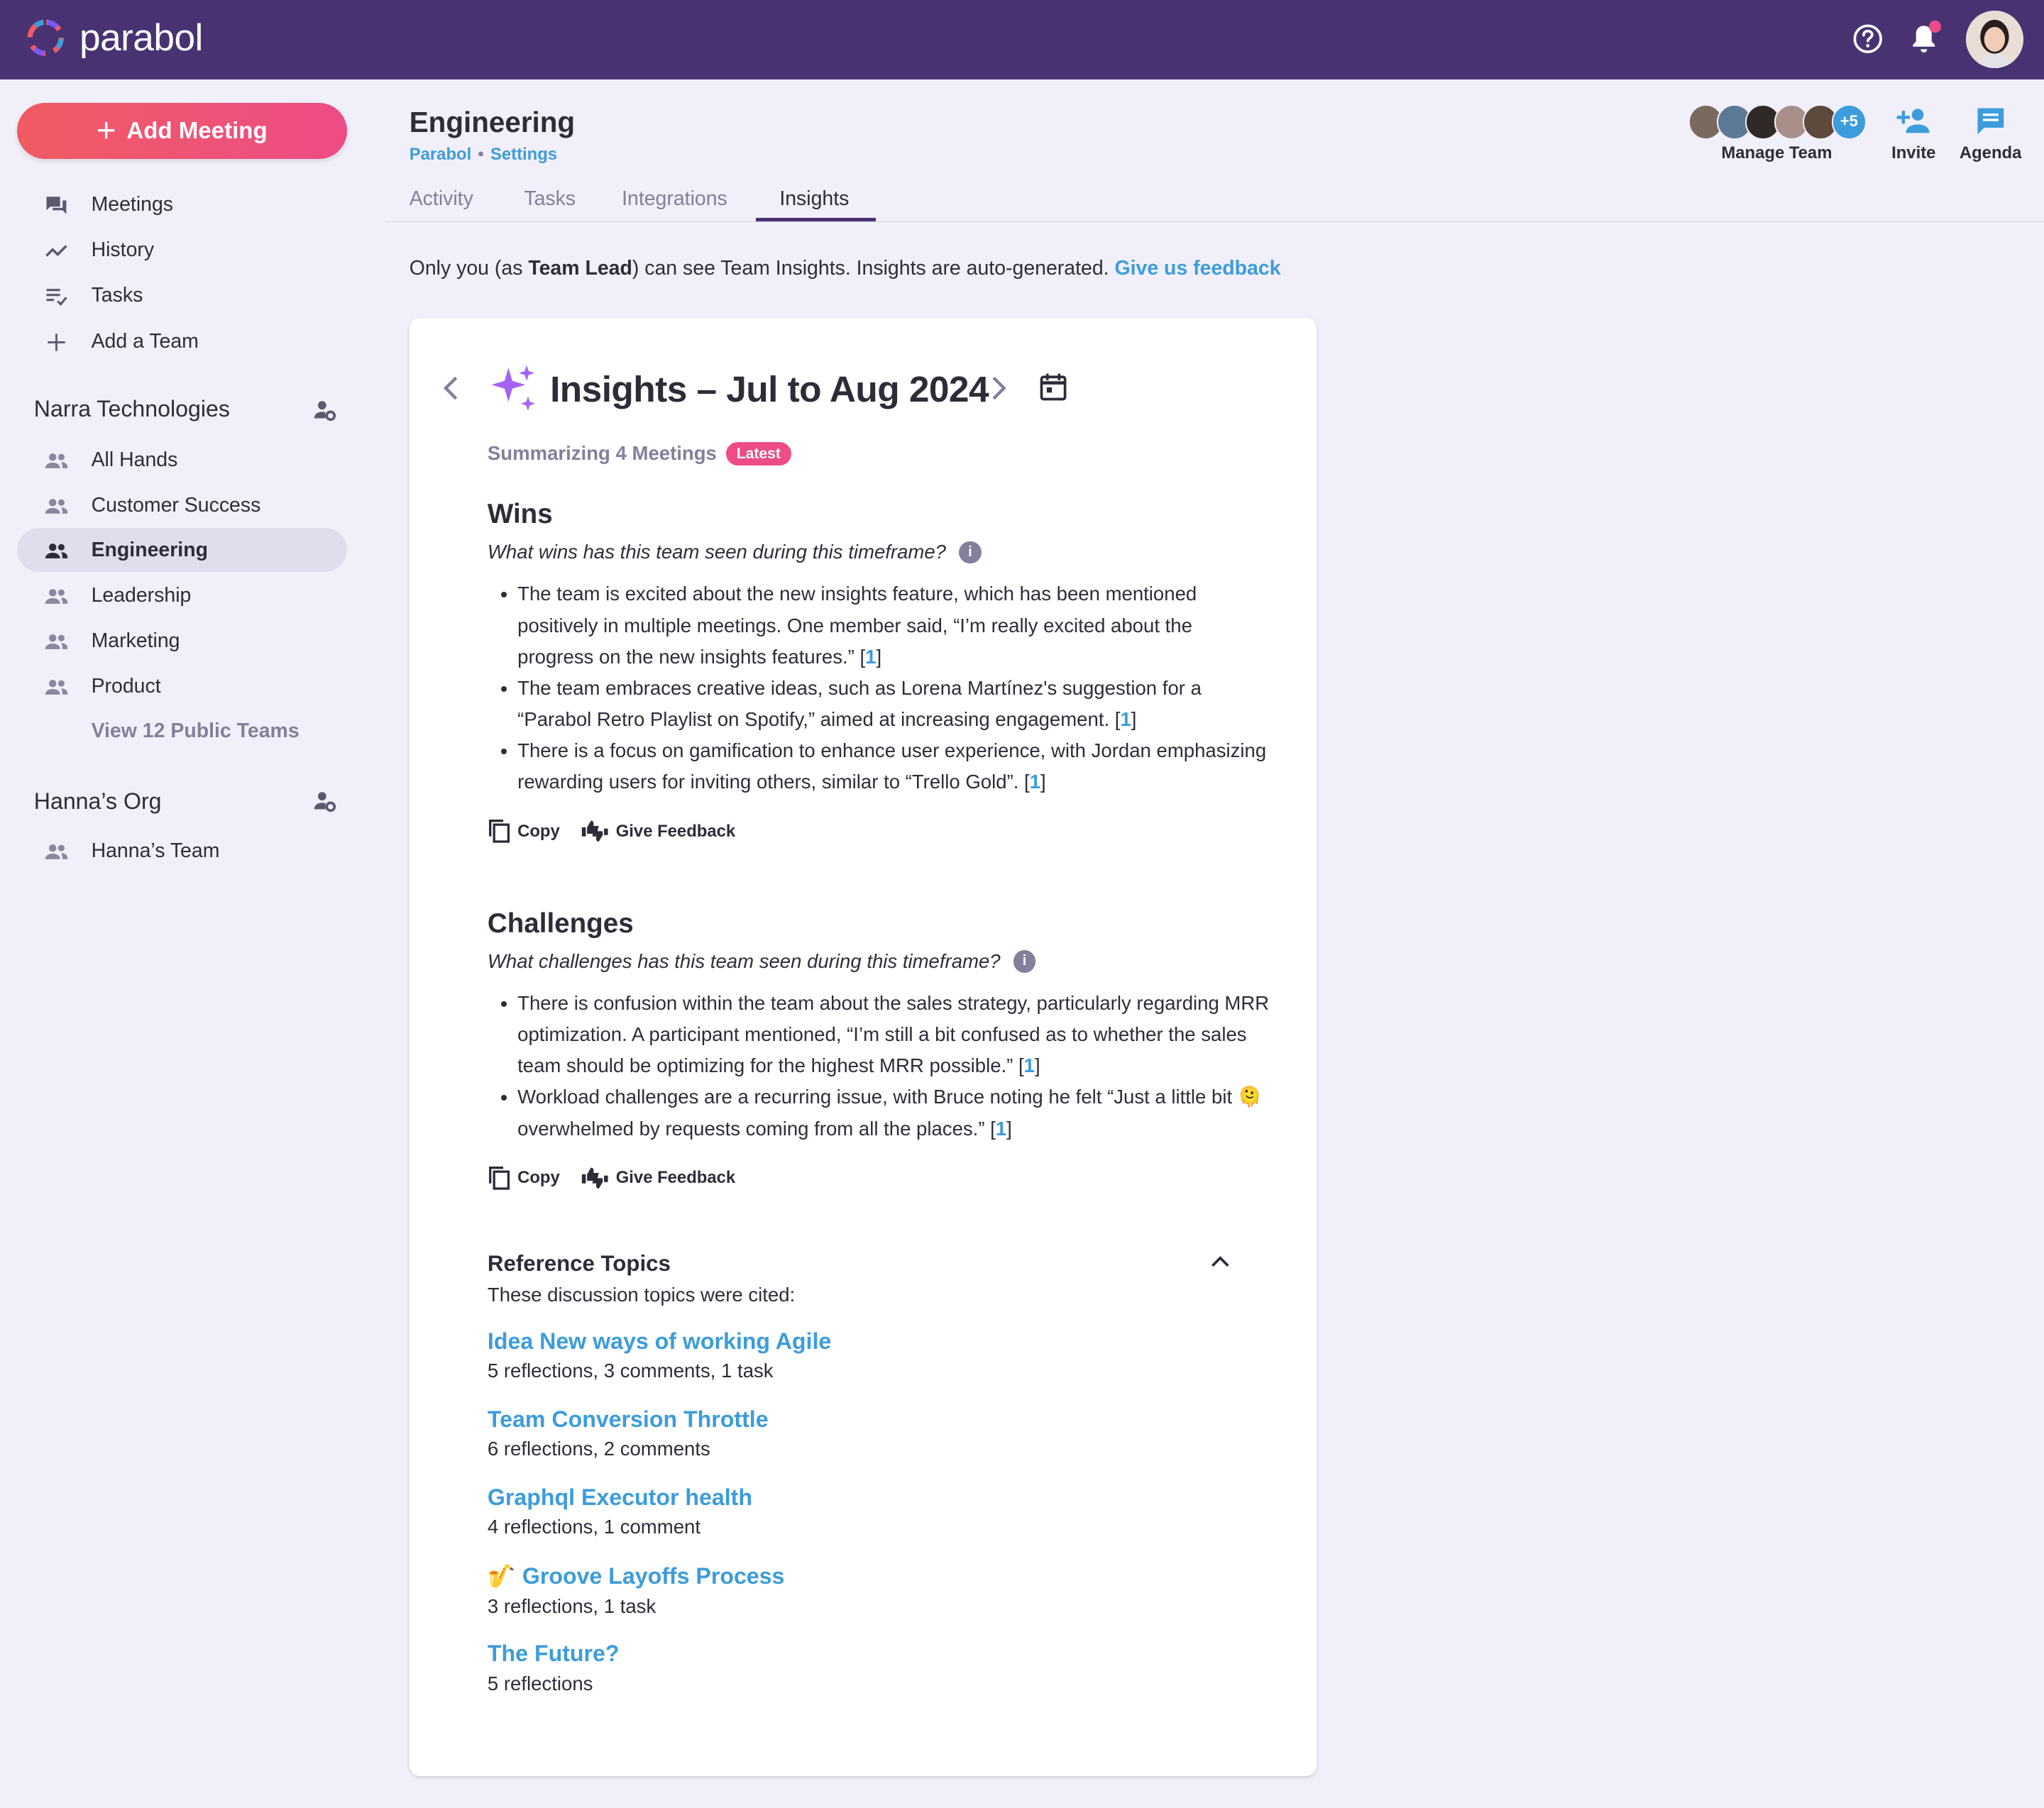  What do you see at coordinates (106, 130) in the screenshot?
I see `plus-icon: +` at bounding box center [106, 130].